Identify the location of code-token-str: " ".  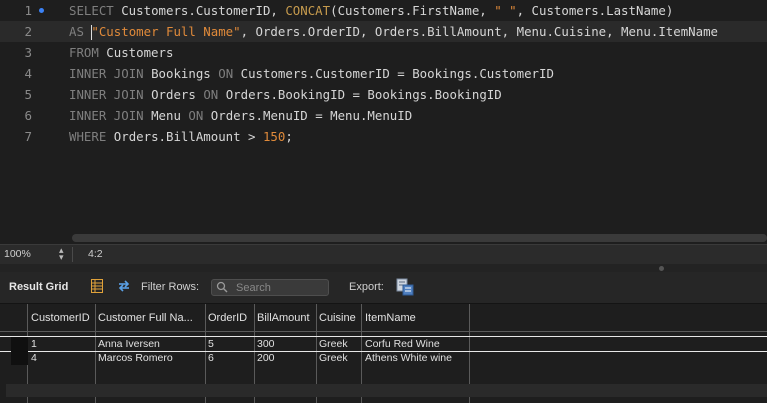
(505, 10).